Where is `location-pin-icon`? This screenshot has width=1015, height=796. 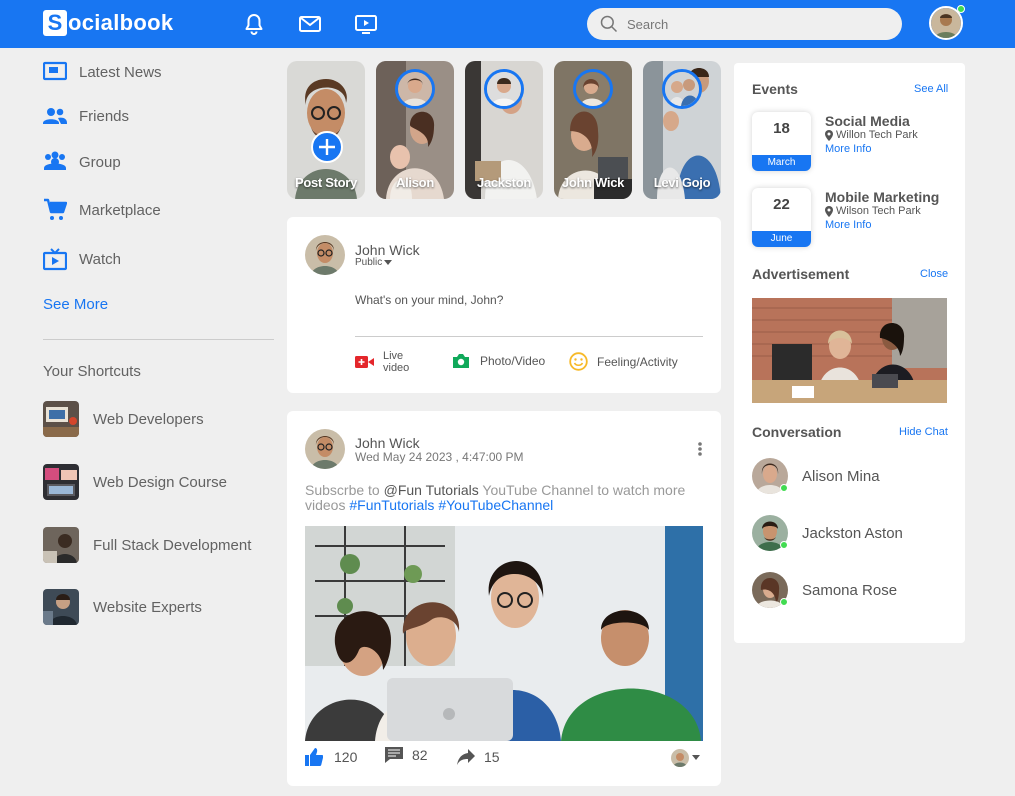
location-pin-icon is located at coordinates (829, 135).